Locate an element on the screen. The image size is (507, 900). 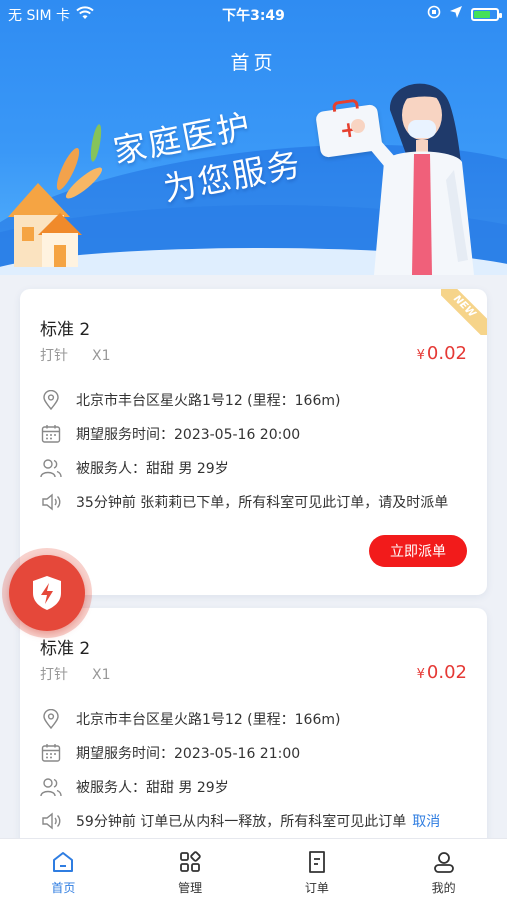
fab-core is located at coordinates (47, 593).